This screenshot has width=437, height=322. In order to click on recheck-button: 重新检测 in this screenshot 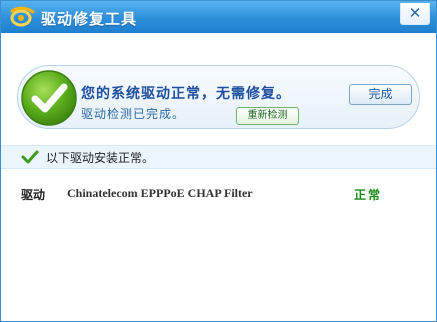, I will do `click(267, 116)`.